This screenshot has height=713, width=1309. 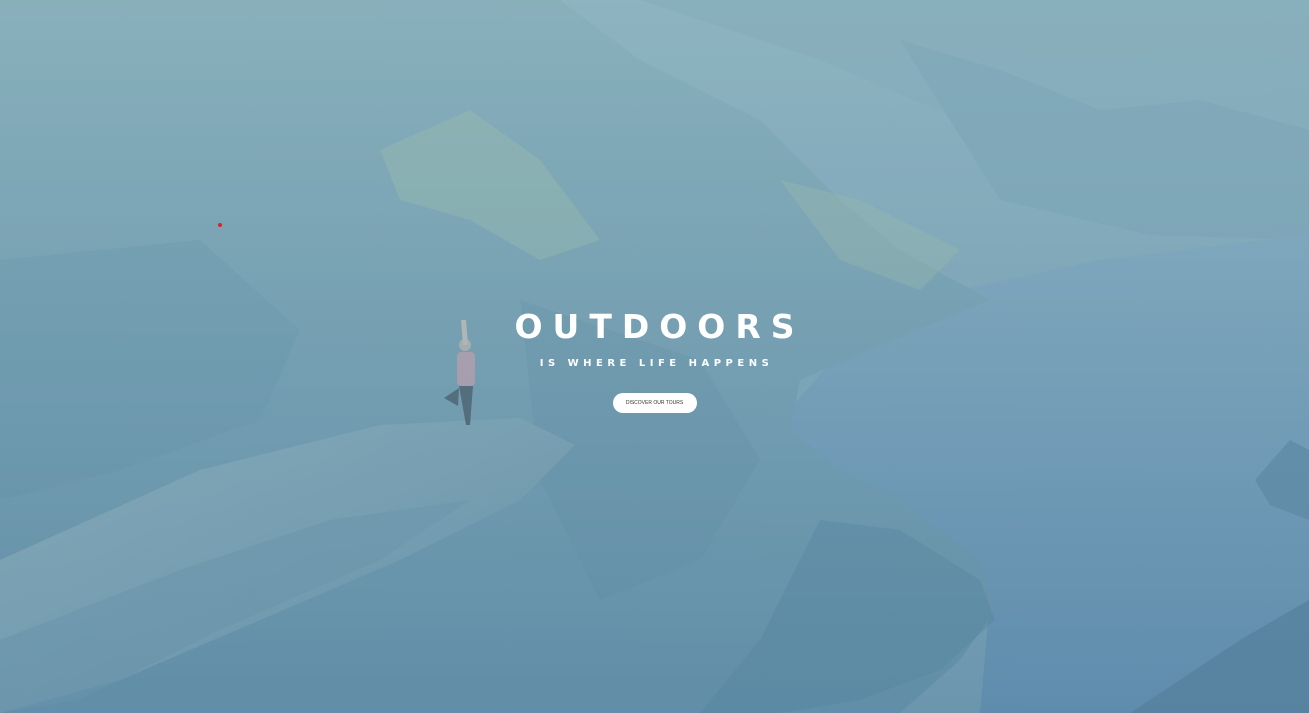 What do you see at coordinates (656, 363) in the screenshot?
I see `hero-subtitle: IS WHERE LIFE HAPPENS` at bounding box center [656, 363].